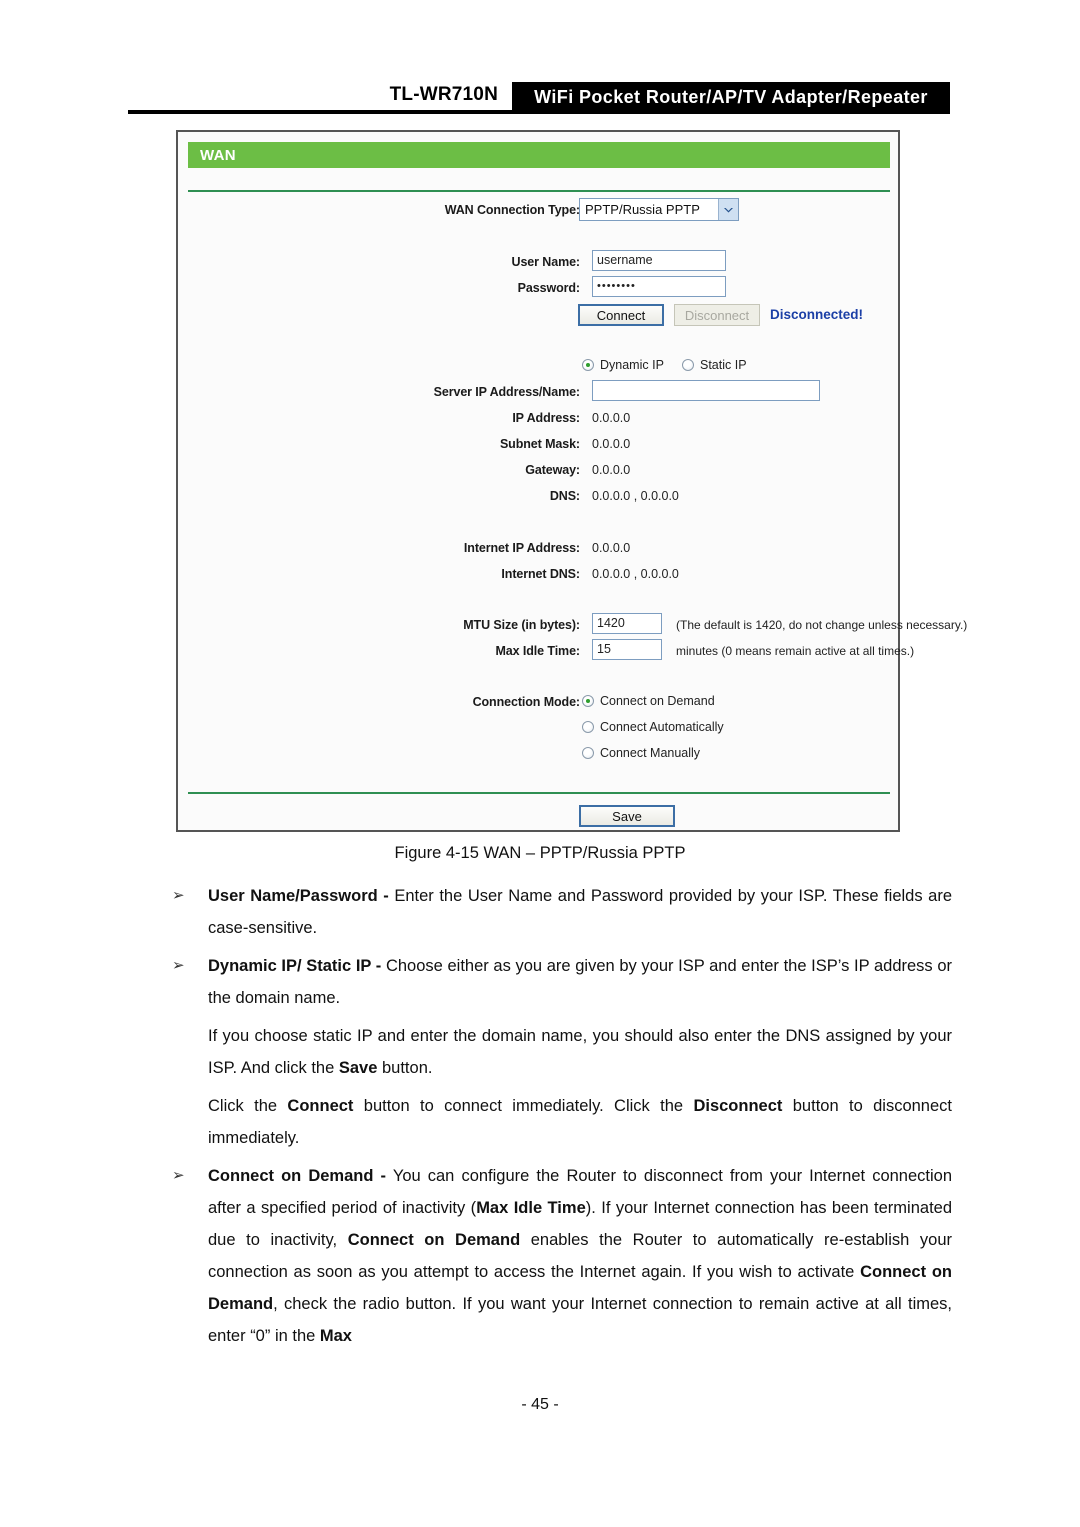  I want to click on row-ip-address: IP Address: 0.0.0.0, so click(540, 418).